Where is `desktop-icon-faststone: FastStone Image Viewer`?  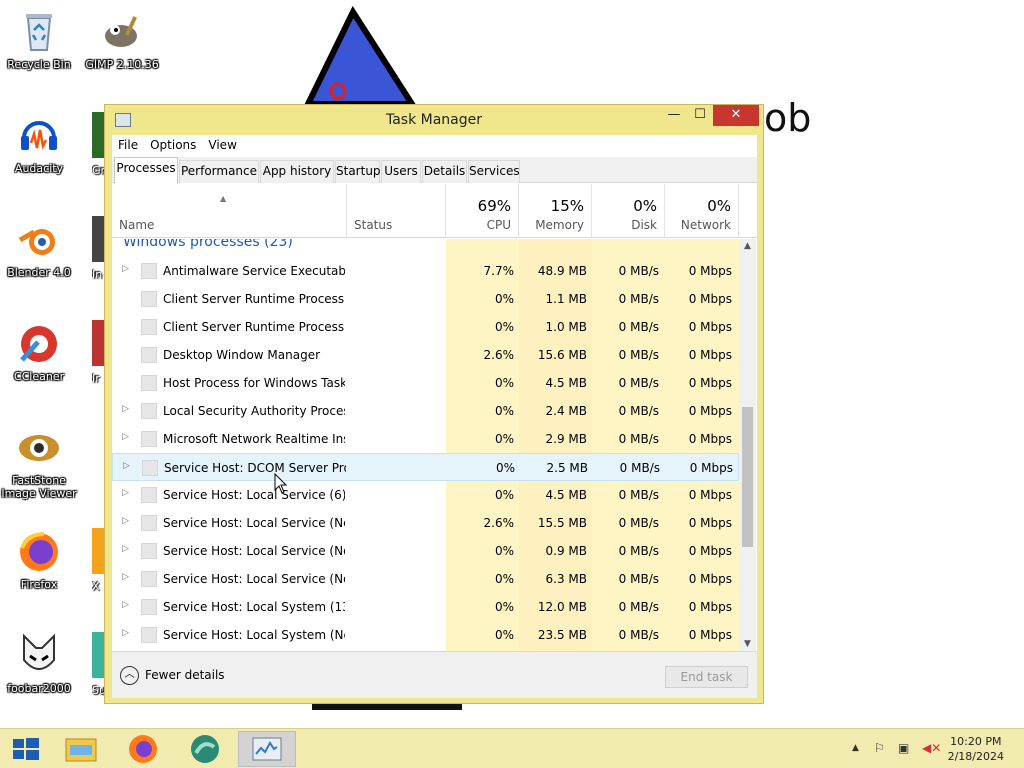
desktop-icon-faststone: FastStone Image Viewer is located at coordinates (39, 462).